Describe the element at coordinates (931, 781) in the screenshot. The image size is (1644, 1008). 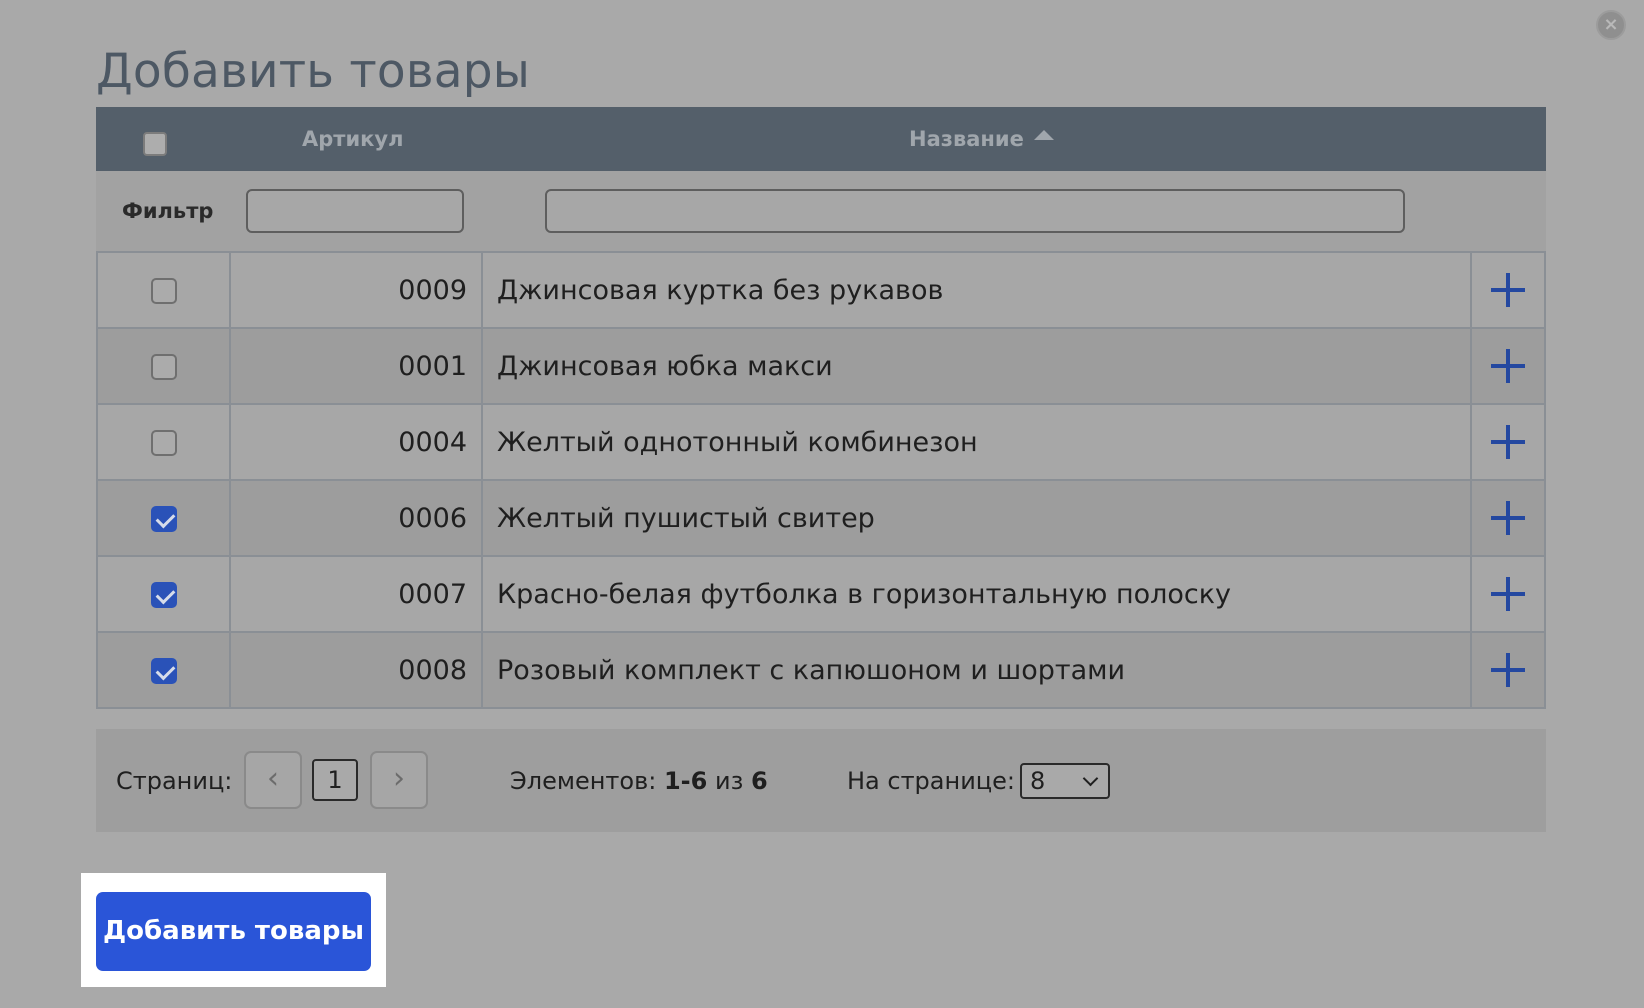
I see `per-page-label: На странице:` at that location.